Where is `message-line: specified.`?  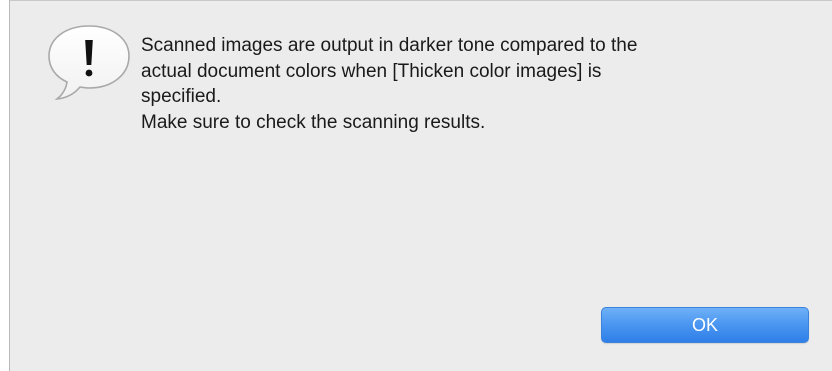 message-line: specified. is located at coordinates (181, 96).